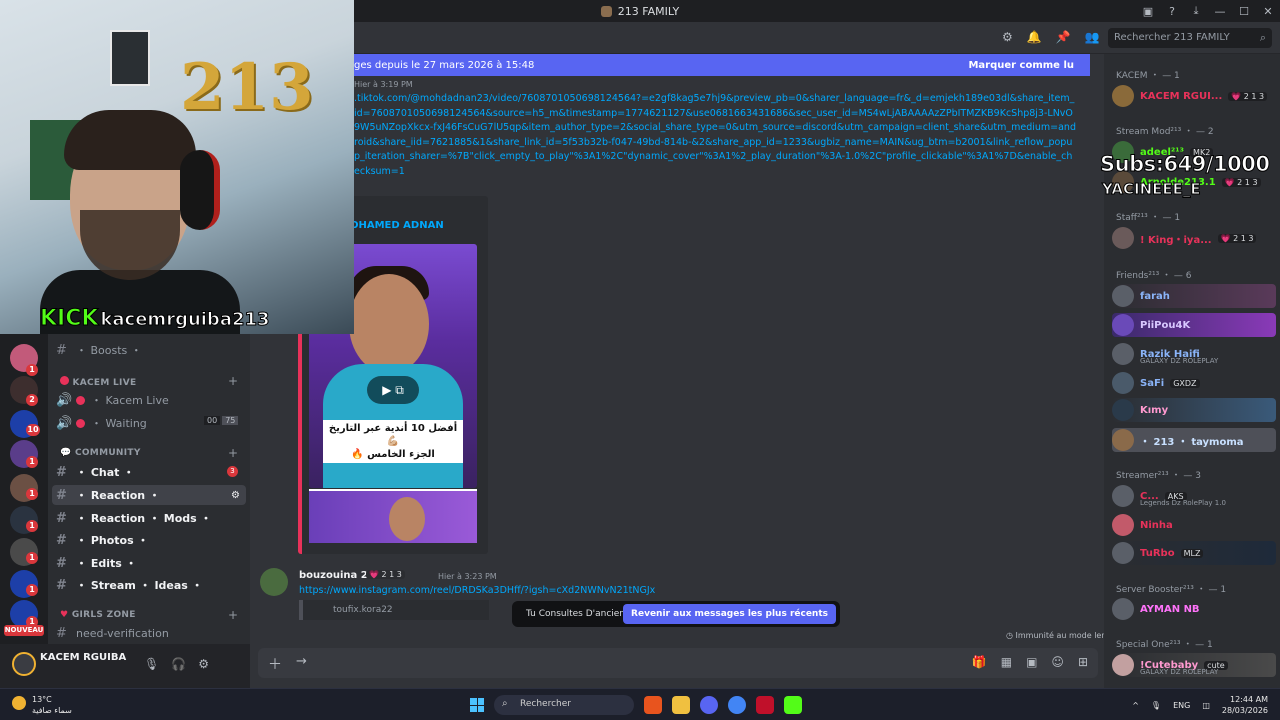 This screenshot has height=720, width=1280. I want to click on channel-kacem-live: 🔊 ・ Kacem Live, so click(112, 400).